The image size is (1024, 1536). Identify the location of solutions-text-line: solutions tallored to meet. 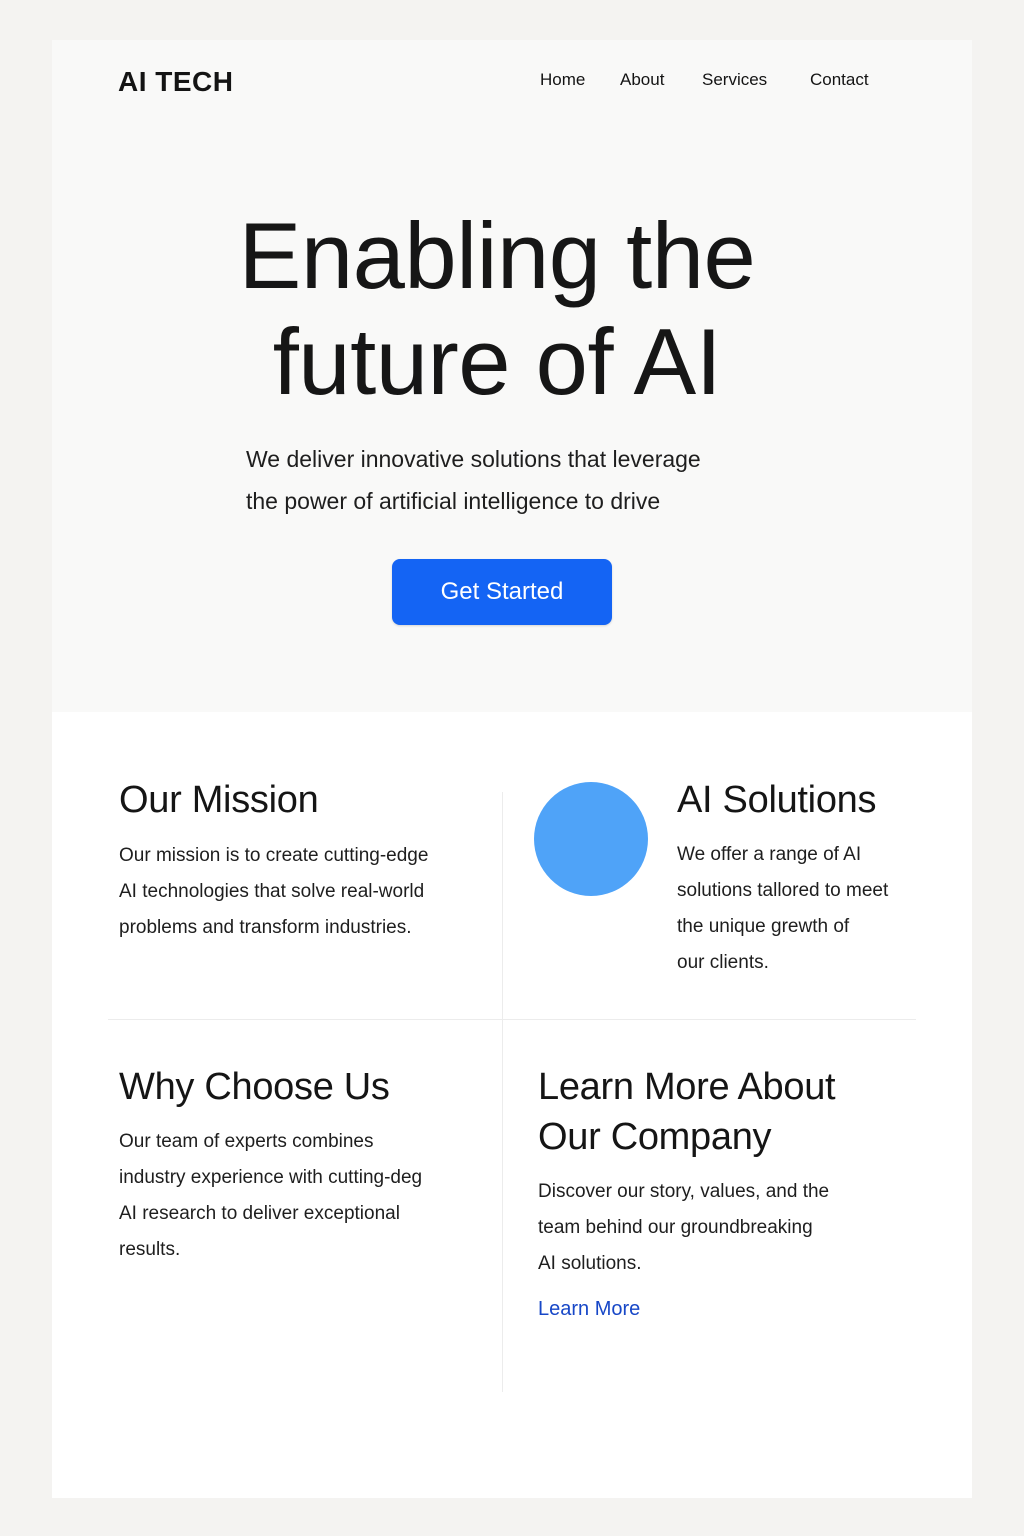
(783, 890).